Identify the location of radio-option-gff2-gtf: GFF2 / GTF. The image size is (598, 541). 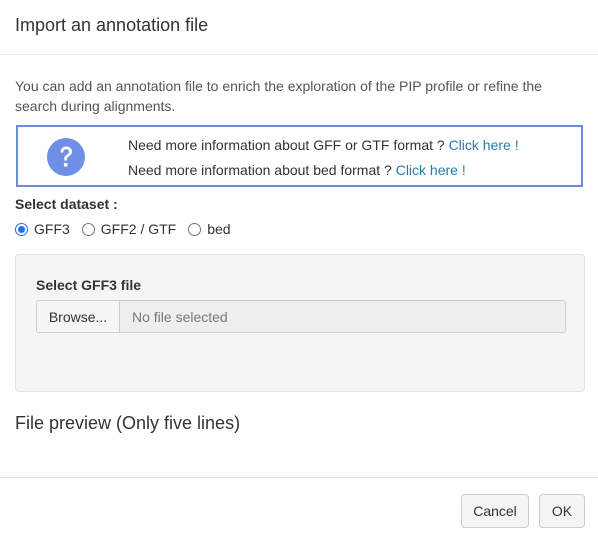
(129, 229).